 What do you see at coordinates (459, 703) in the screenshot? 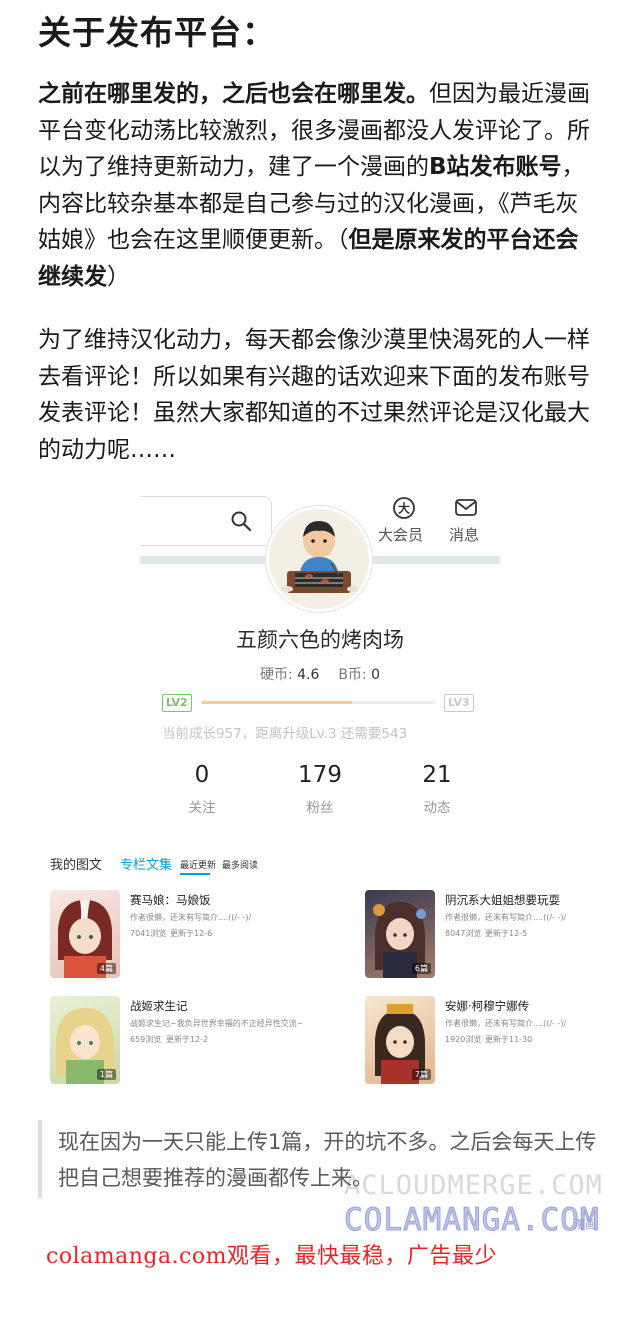
I see `level-next-badge: LV3` at bounding box center [459, 703].